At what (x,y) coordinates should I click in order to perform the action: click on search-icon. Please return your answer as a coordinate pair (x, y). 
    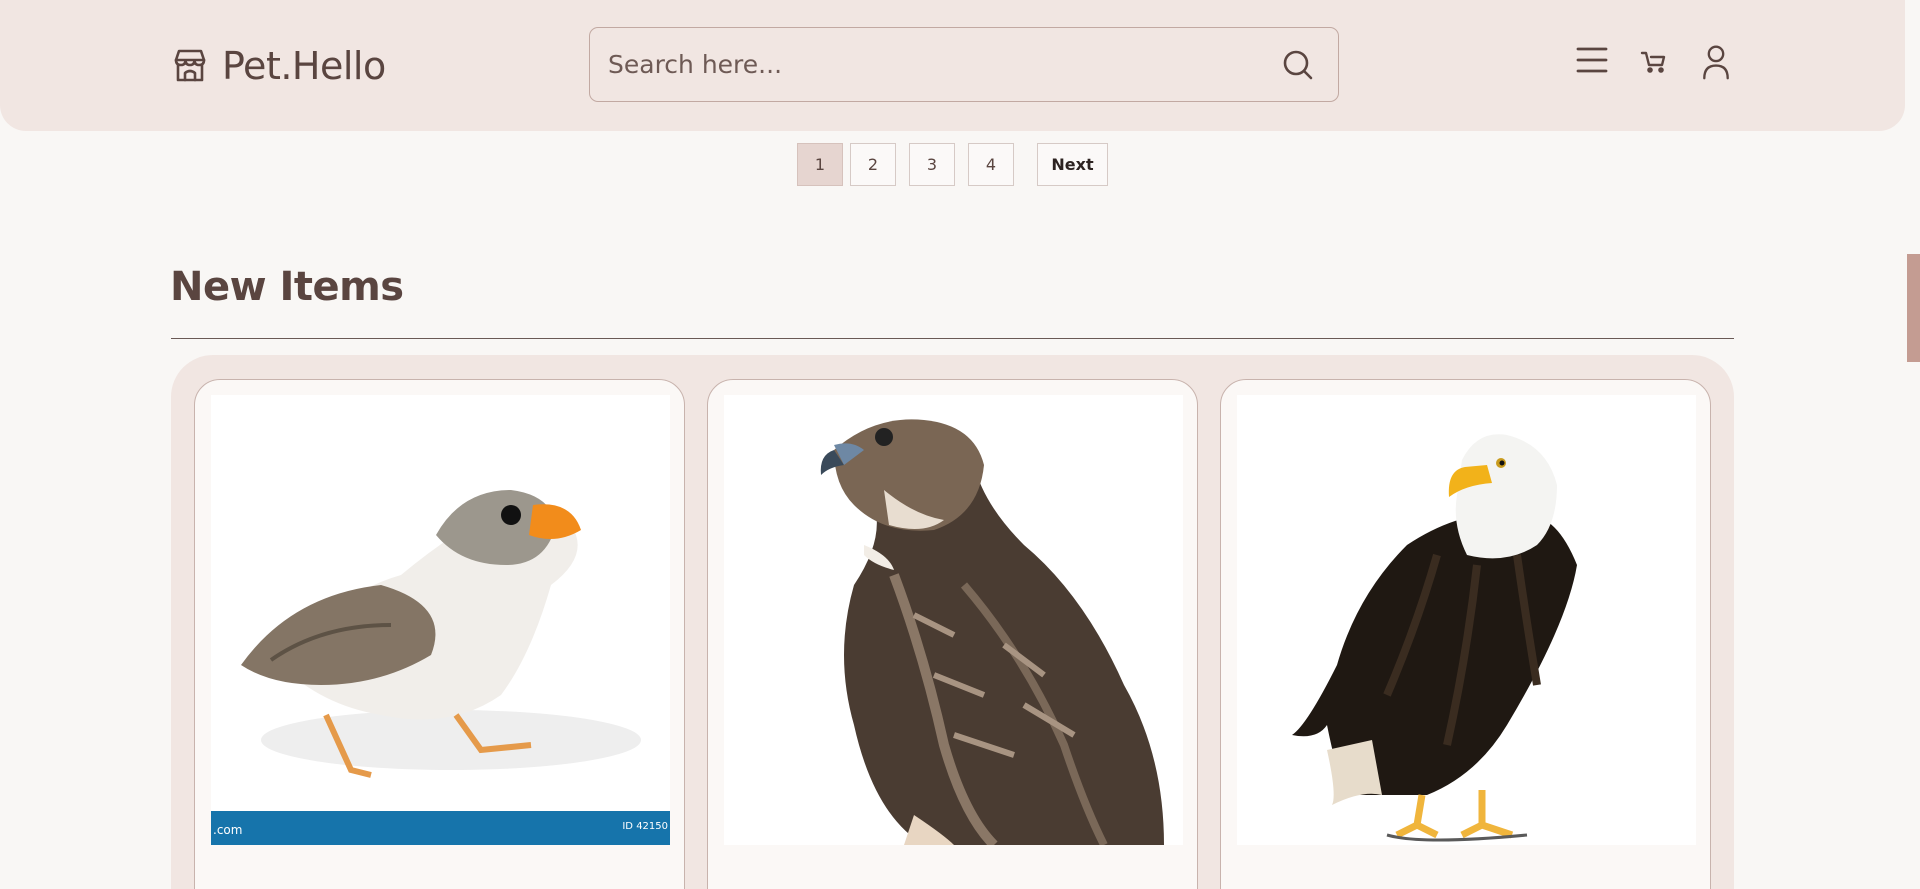
    Looking at the image, I should click on (1298, 65).